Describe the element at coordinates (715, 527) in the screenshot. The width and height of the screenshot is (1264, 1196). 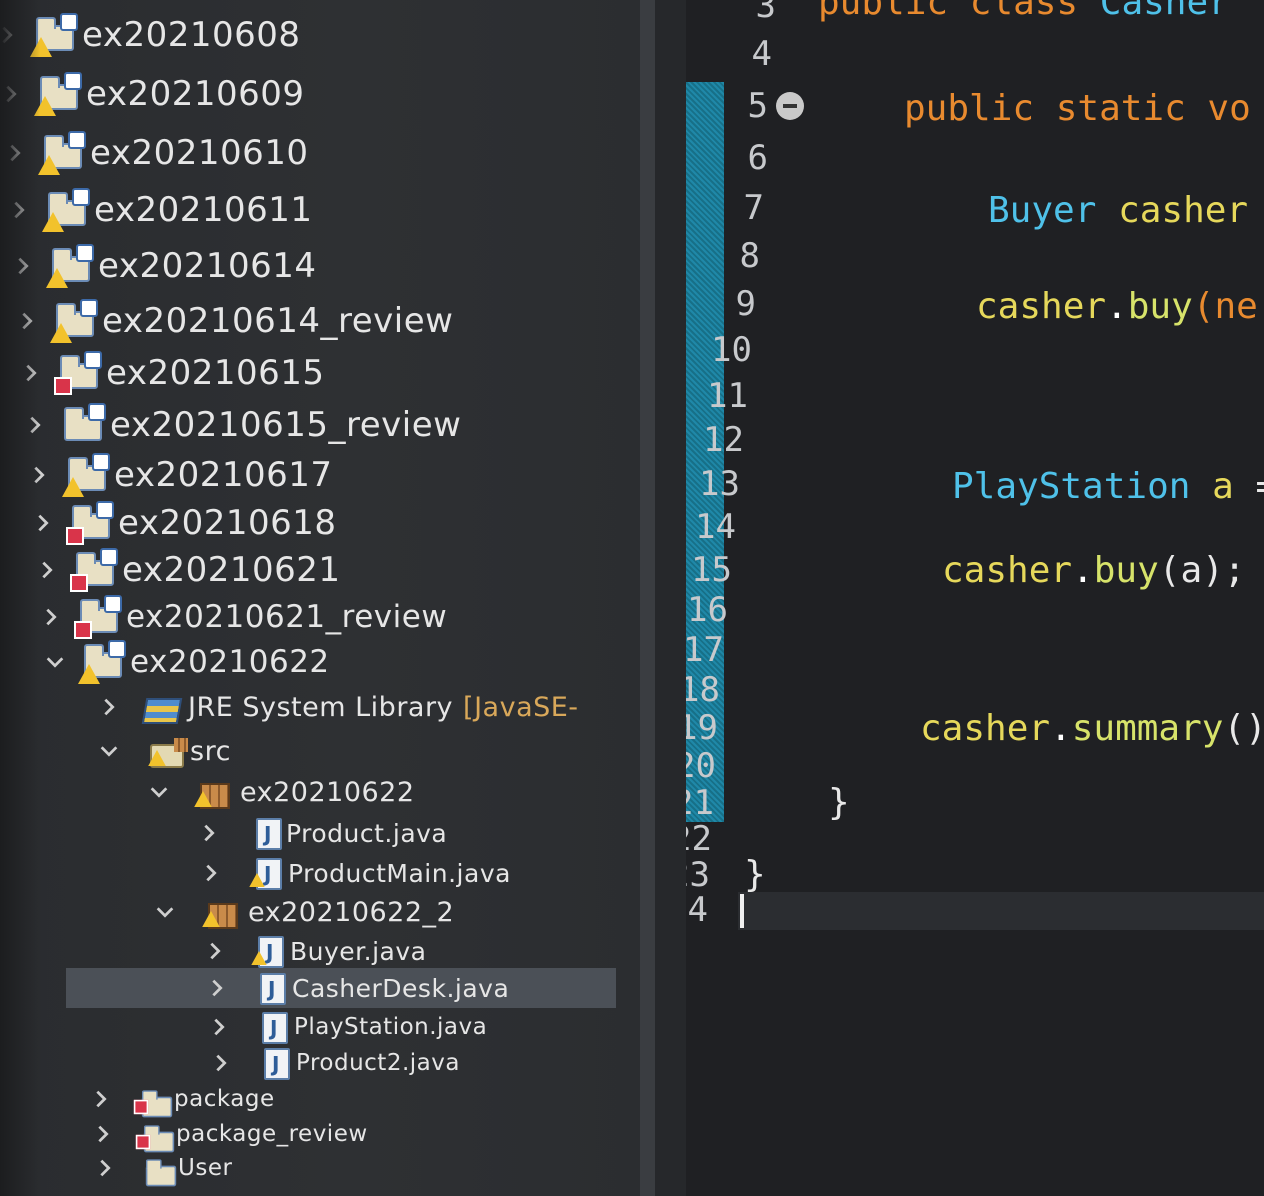
I see `line-number: 14` at that location.